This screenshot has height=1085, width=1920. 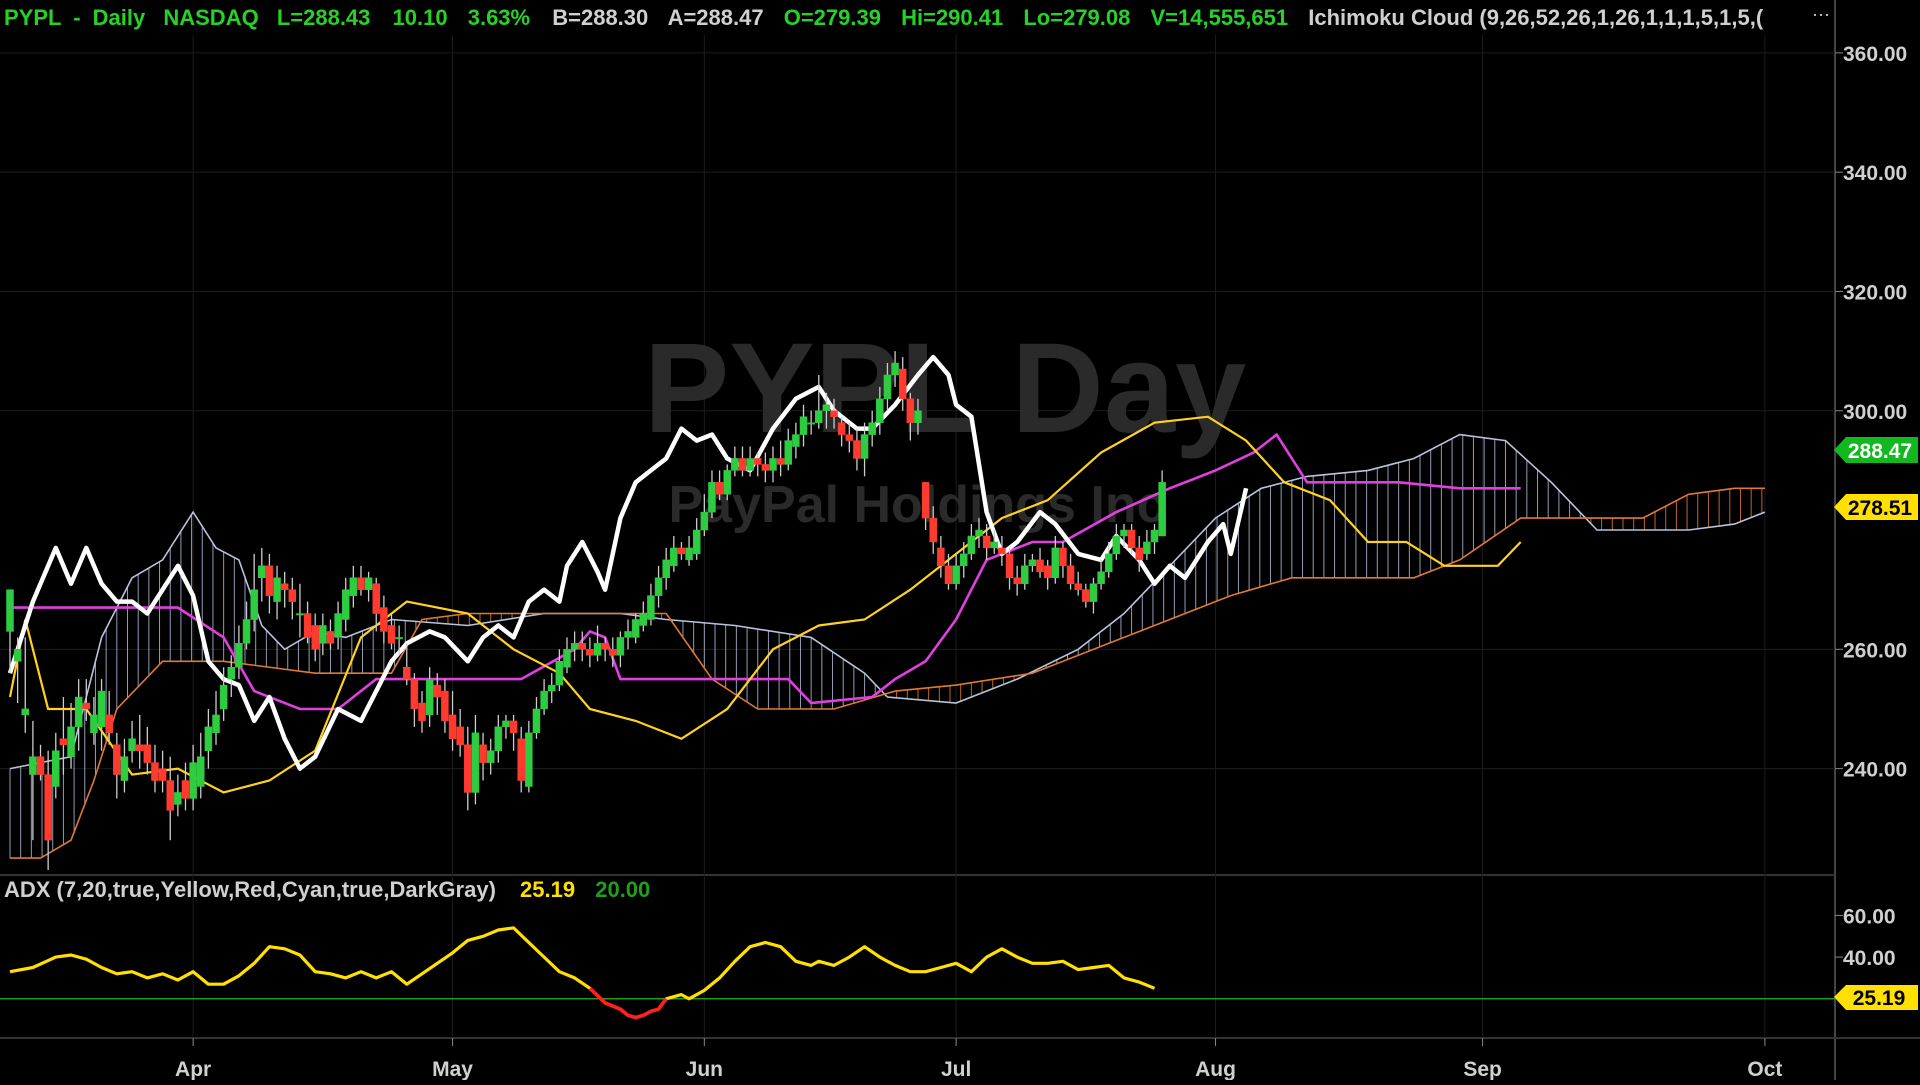 What do you see at coordinates (1875, 173) in the screenshot?
I see `y-tick-label: 340.00` at bounding box center [1875, 173].